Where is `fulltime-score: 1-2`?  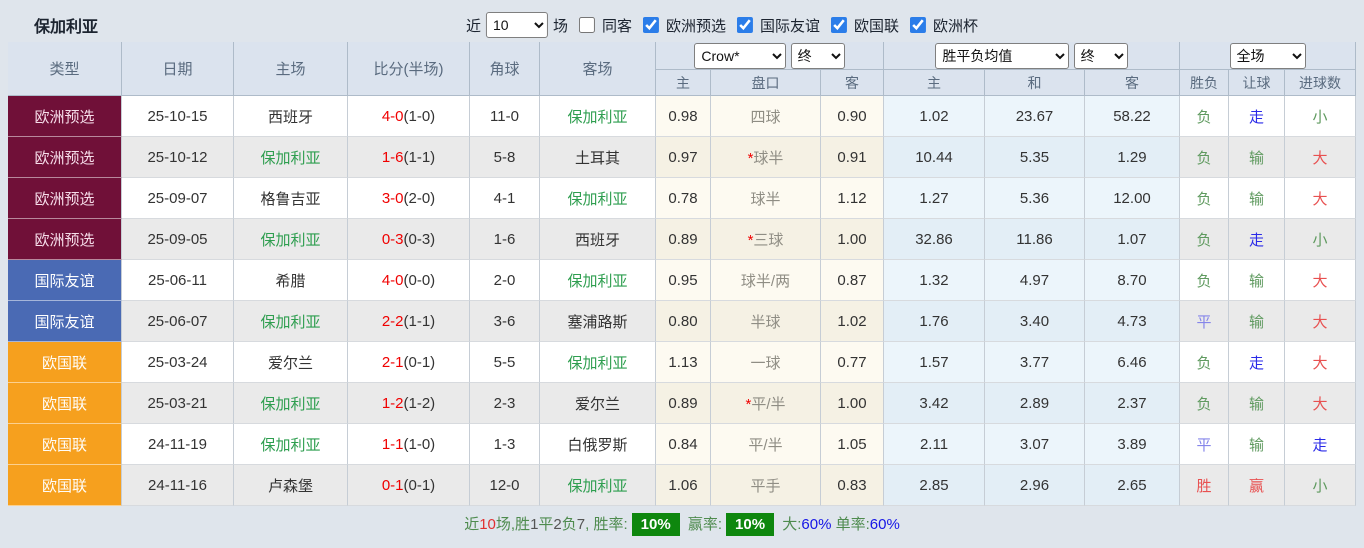
fulltime-score: 1-2 is located at coordinates (392, 403).